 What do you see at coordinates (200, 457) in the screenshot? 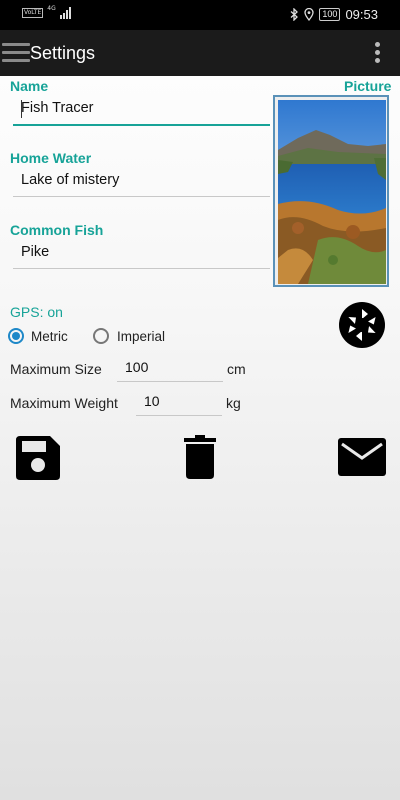
I see `delete-icon` at bounding box center [200, 457].